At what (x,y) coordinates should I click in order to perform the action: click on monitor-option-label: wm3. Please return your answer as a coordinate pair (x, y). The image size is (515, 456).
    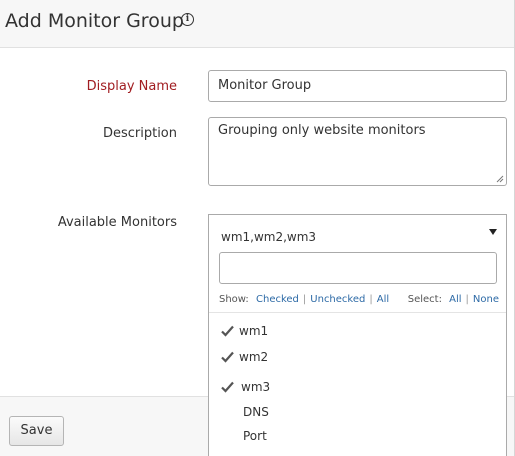
    Looking at the image, I should click on (256, 387).